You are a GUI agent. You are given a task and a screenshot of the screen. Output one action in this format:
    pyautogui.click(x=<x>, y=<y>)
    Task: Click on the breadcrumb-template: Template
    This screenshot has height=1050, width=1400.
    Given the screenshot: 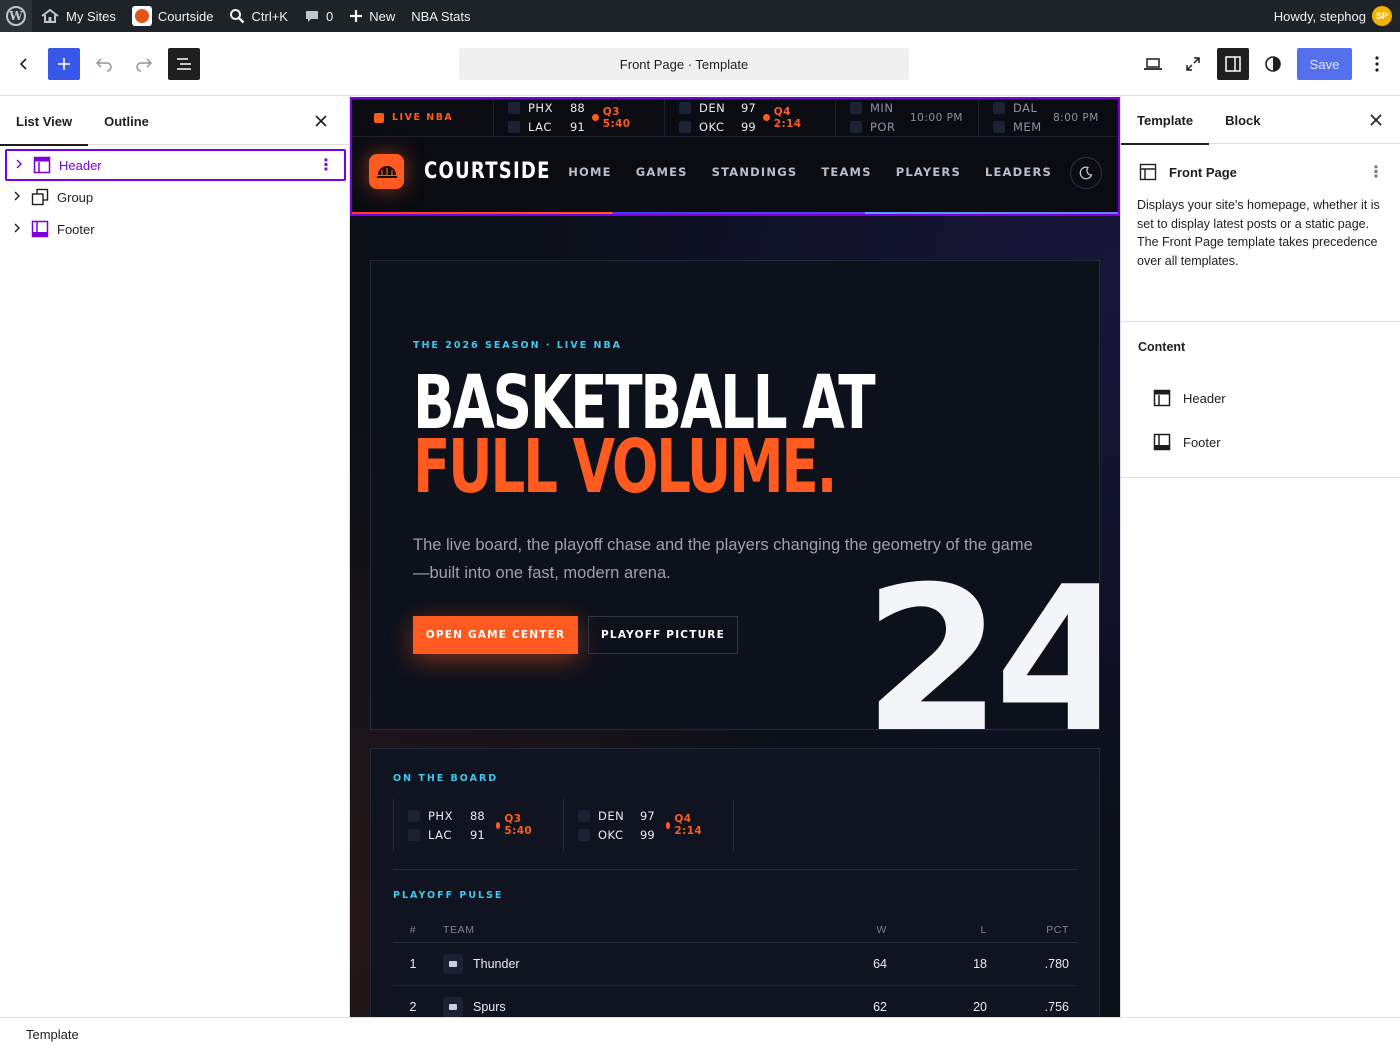 What is the action you would take?
    pyautogui.click(x=52, y=1034)
    